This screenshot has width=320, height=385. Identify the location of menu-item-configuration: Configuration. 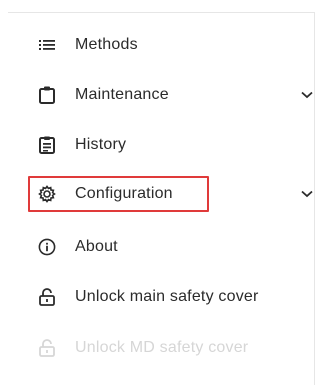
(160, 194).